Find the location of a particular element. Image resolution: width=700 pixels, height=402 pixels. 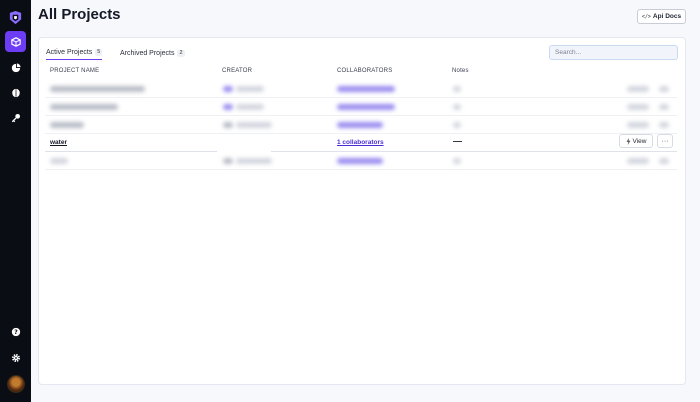

notes-value: — is located at coordinates (457, 141).